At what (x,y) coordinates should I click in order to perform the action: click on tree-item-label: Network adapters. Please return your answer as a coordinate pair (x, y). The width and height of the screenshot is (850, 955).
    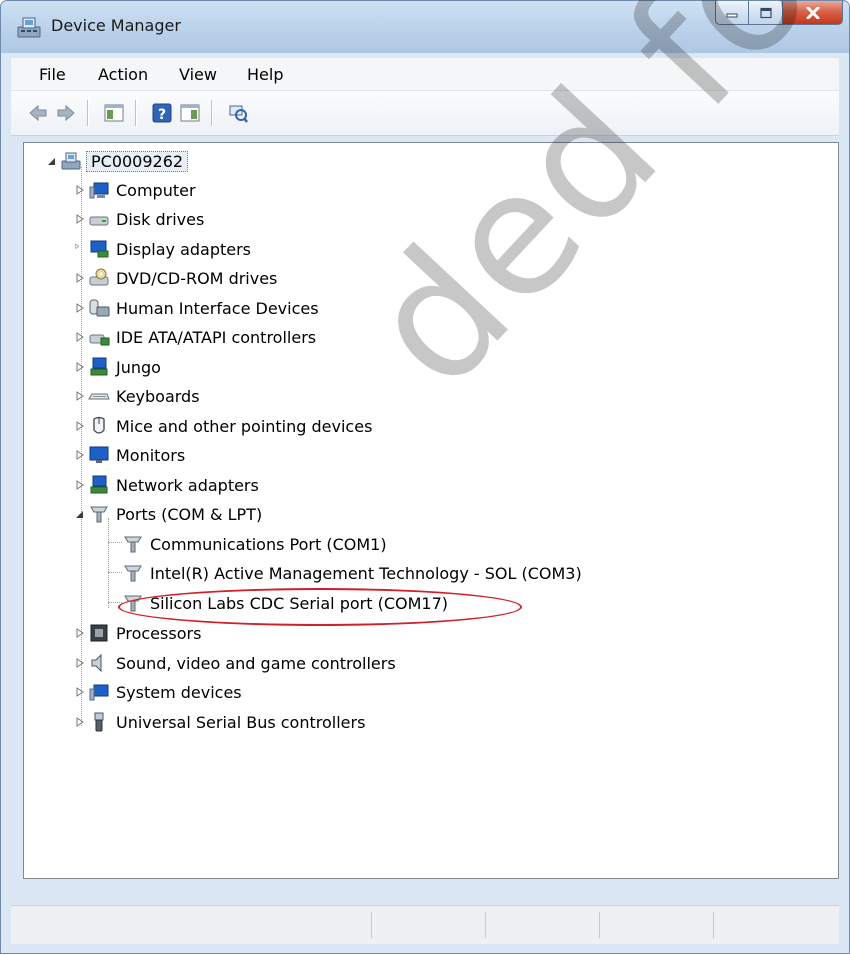
    Looking at the image, I should click on (187, 485).